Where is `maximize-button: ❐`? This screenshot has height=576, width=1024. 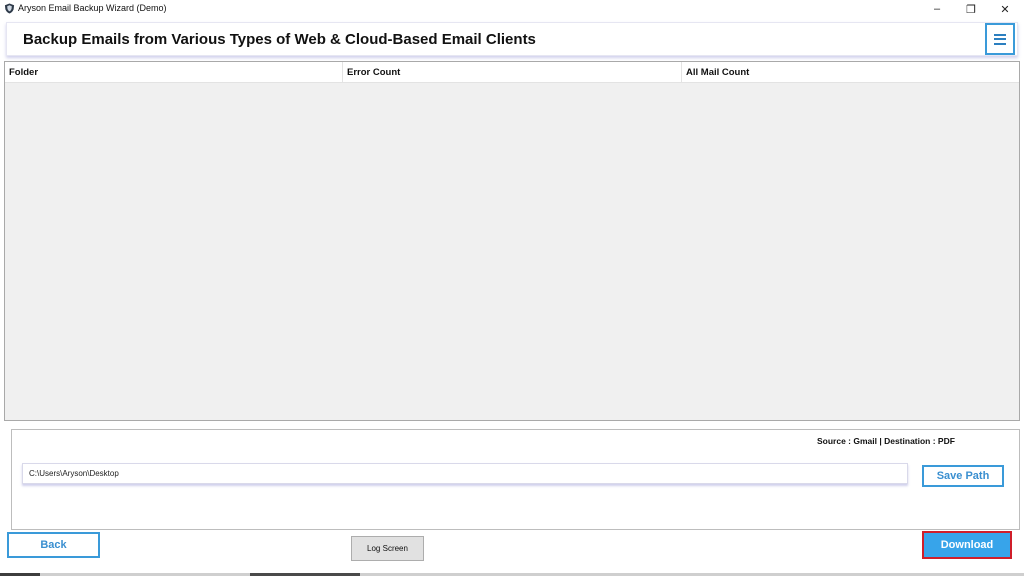 maximize-button: ❐ is located at coordinates (971, 9).